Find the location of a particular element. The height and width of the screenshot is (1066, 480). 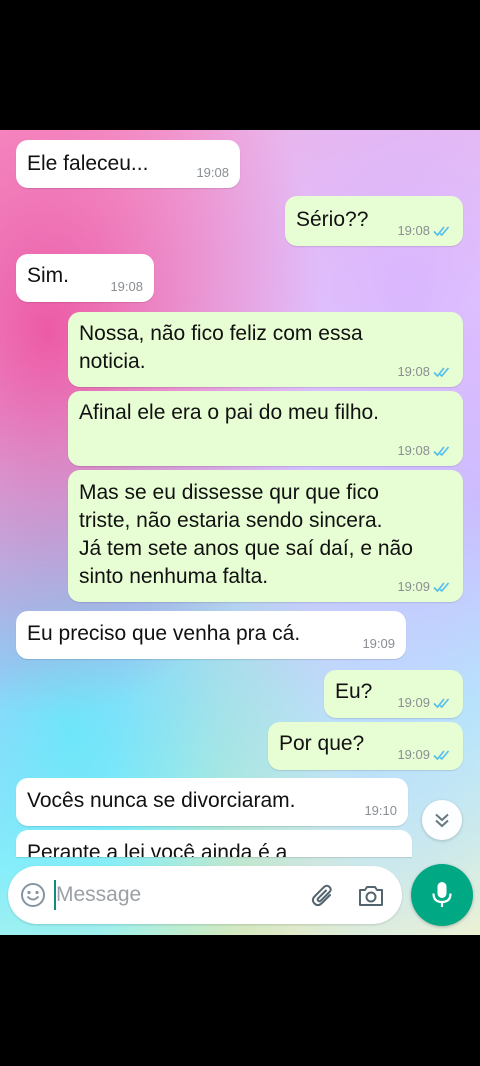

message-text: Perante a lei você ainda é a is located at coordinates (157, 849).